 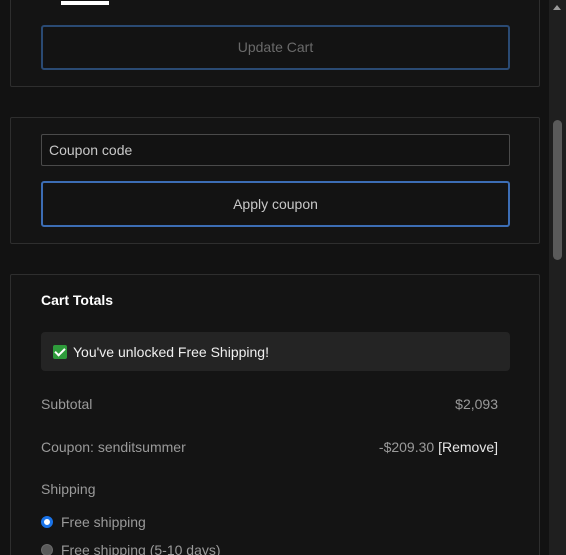 What do you see at coordinates (476, 404) in the screenshot?
I see `subtotal-value: $2,093` at bounding box center [476, 404].